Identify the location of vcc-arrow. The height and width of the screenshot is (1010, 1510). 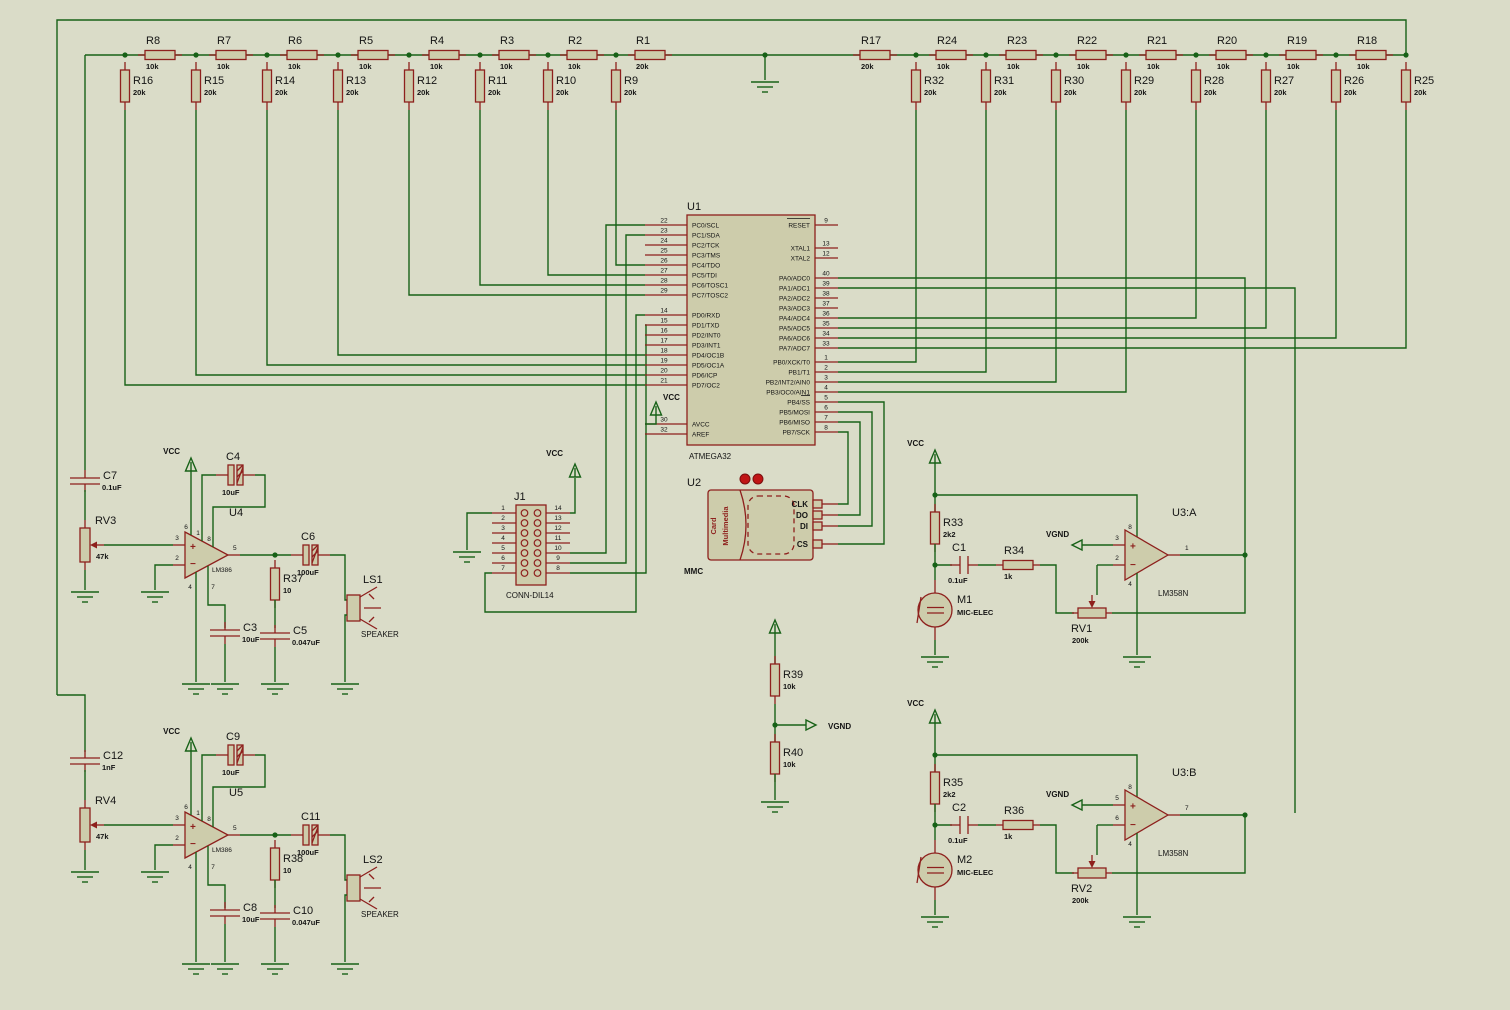
(775, 626).